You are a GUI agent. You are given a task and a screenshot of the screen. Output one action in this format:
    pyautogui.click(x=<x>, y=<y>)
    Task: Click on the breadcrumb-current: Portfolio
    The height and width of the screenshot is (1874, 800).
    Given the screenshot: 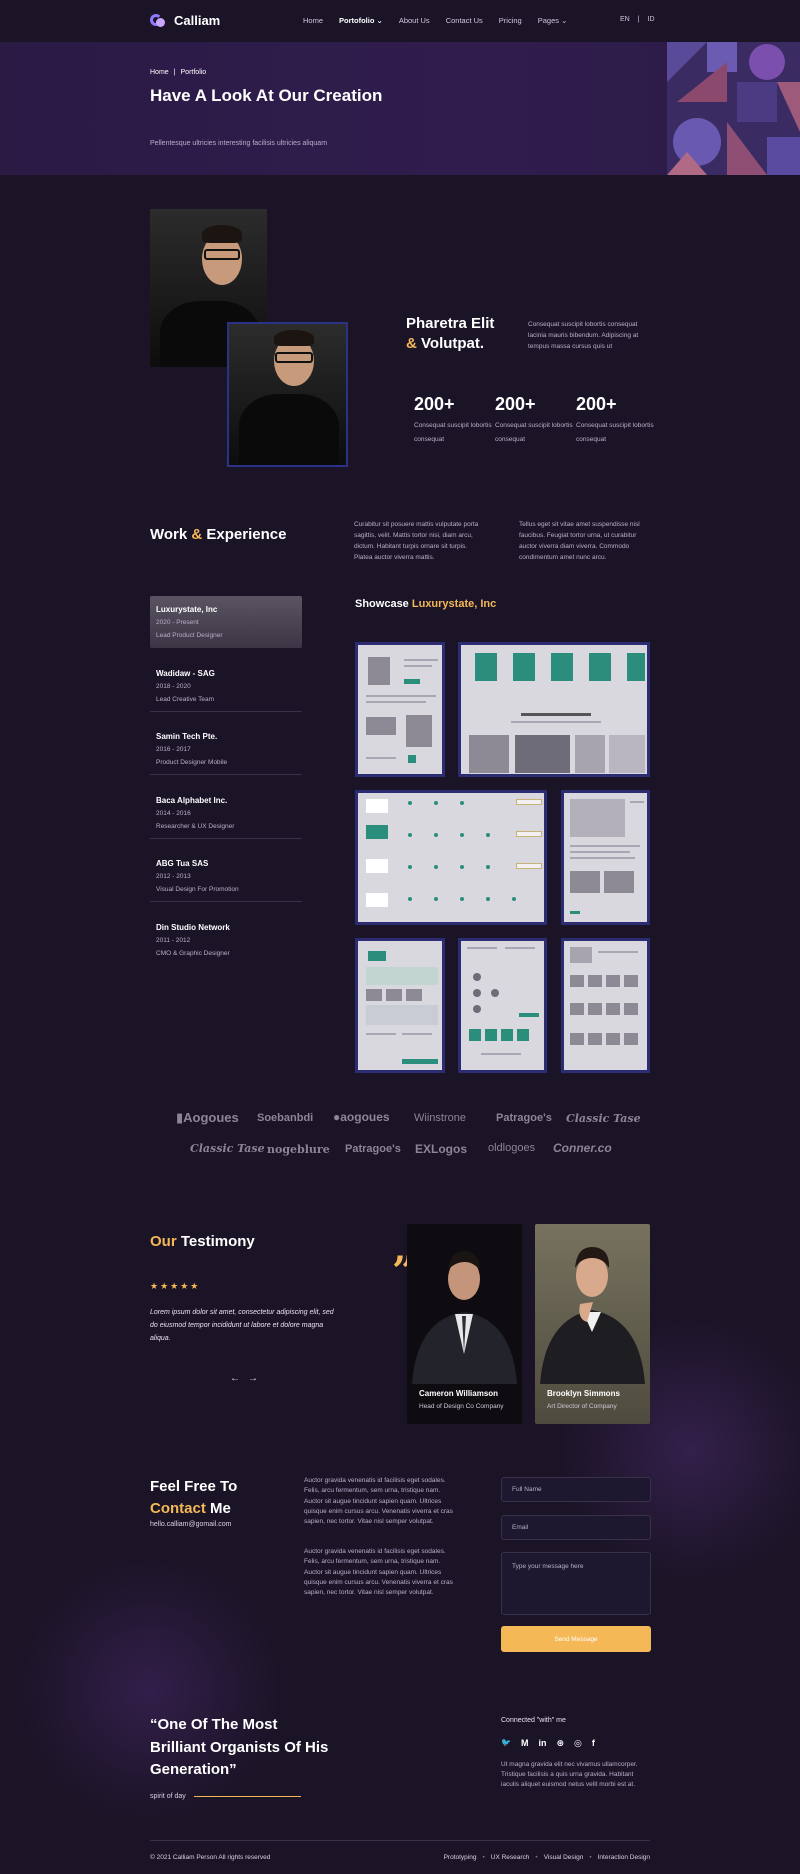 What is the action you would take?
    pyautogui.click(x=193, y=72)
    